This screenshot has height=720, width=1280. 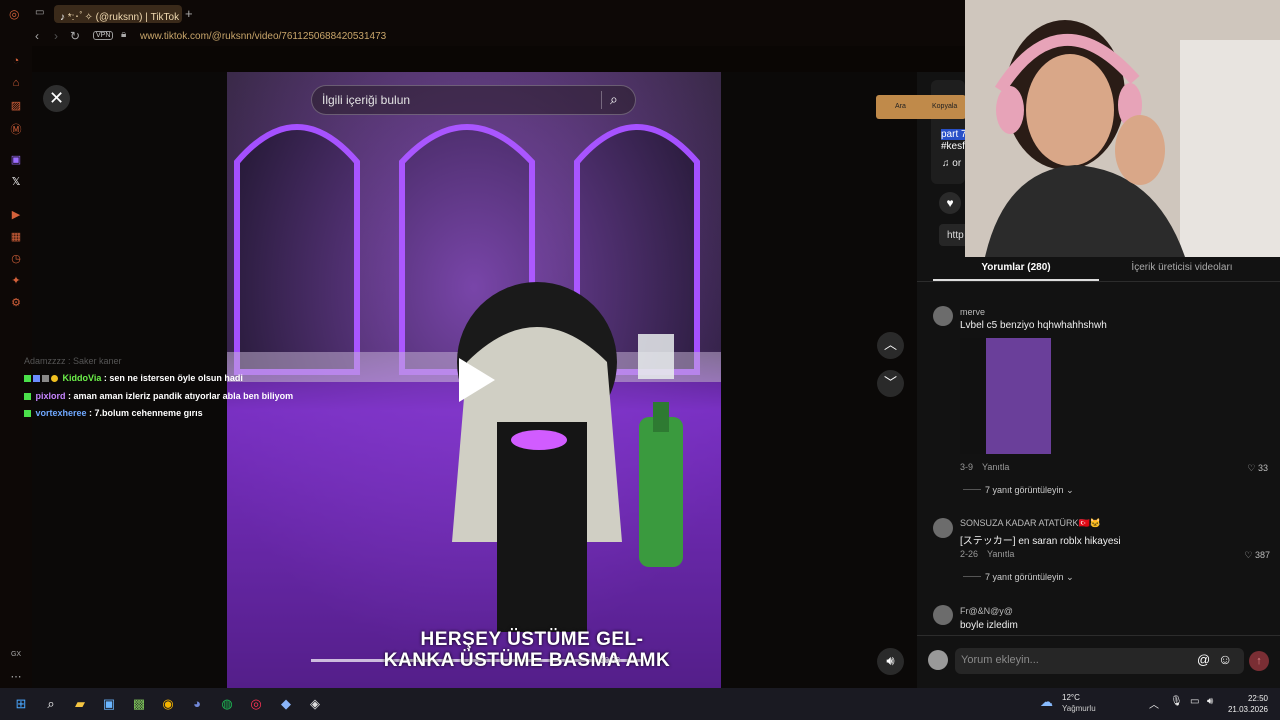 What do you see at coordinates (16, 105) in the screenshot?
I see `sidebar-news-icon: ▨` at bounding box center [16, 105].